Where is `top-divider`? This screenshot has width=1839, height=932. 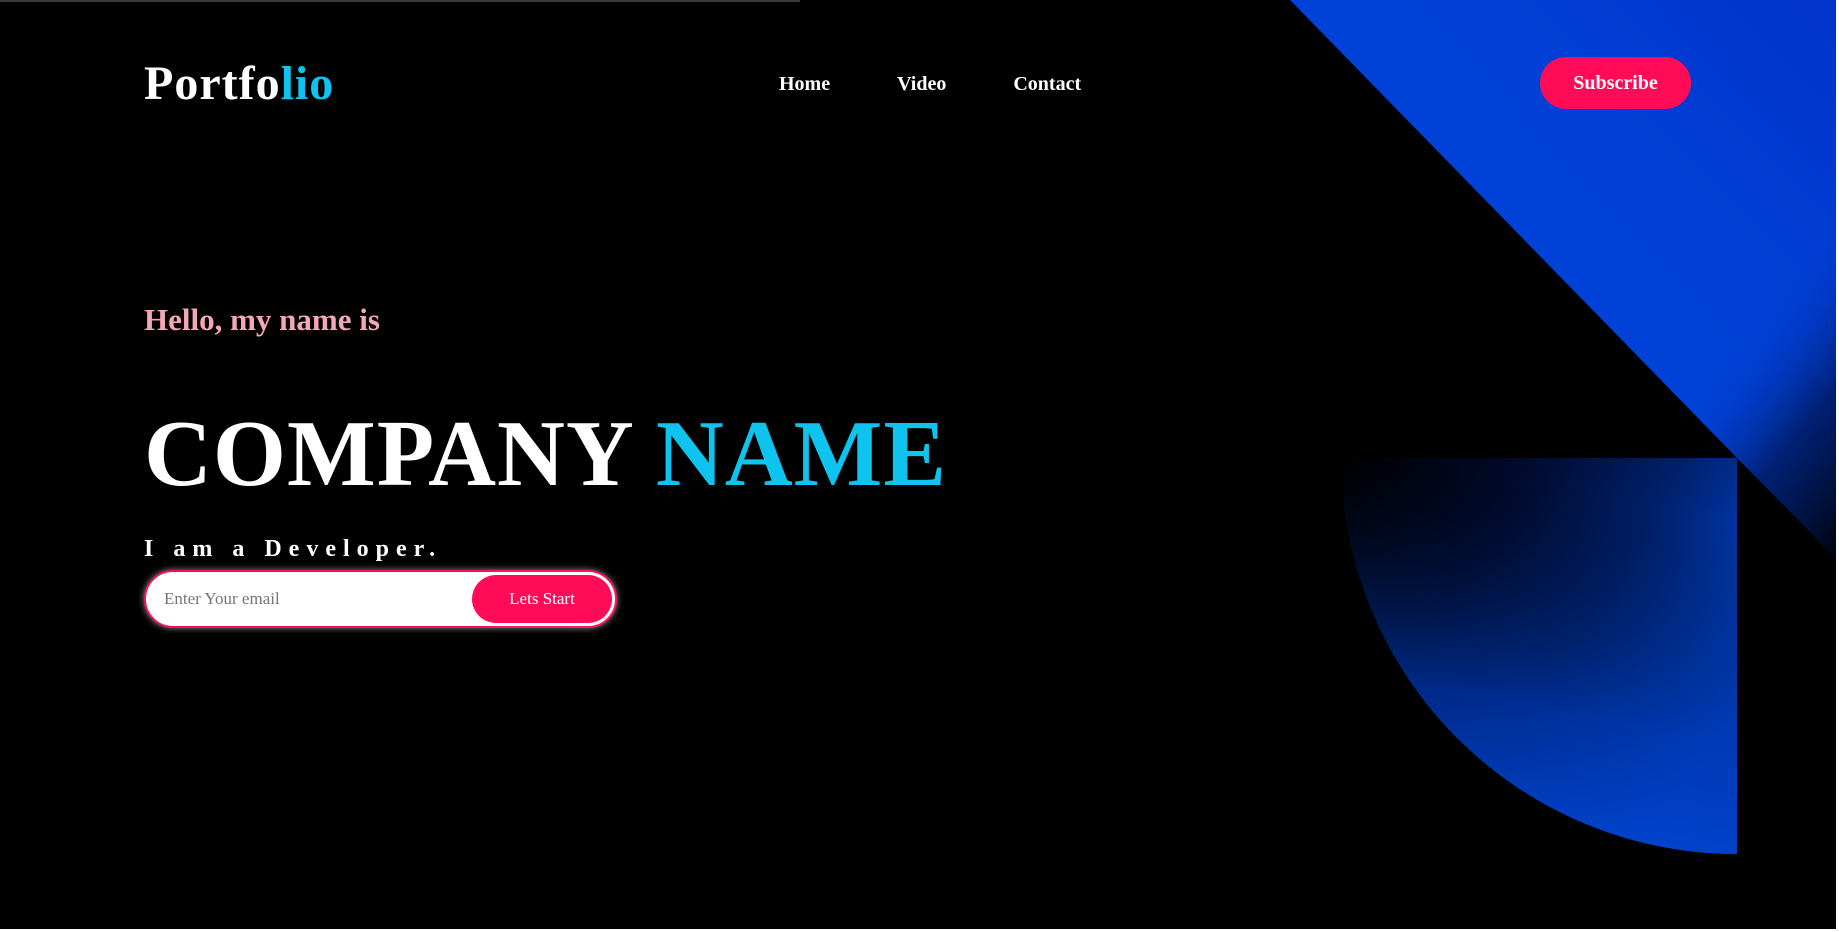
top-divider is located at coordinates (400, 1).